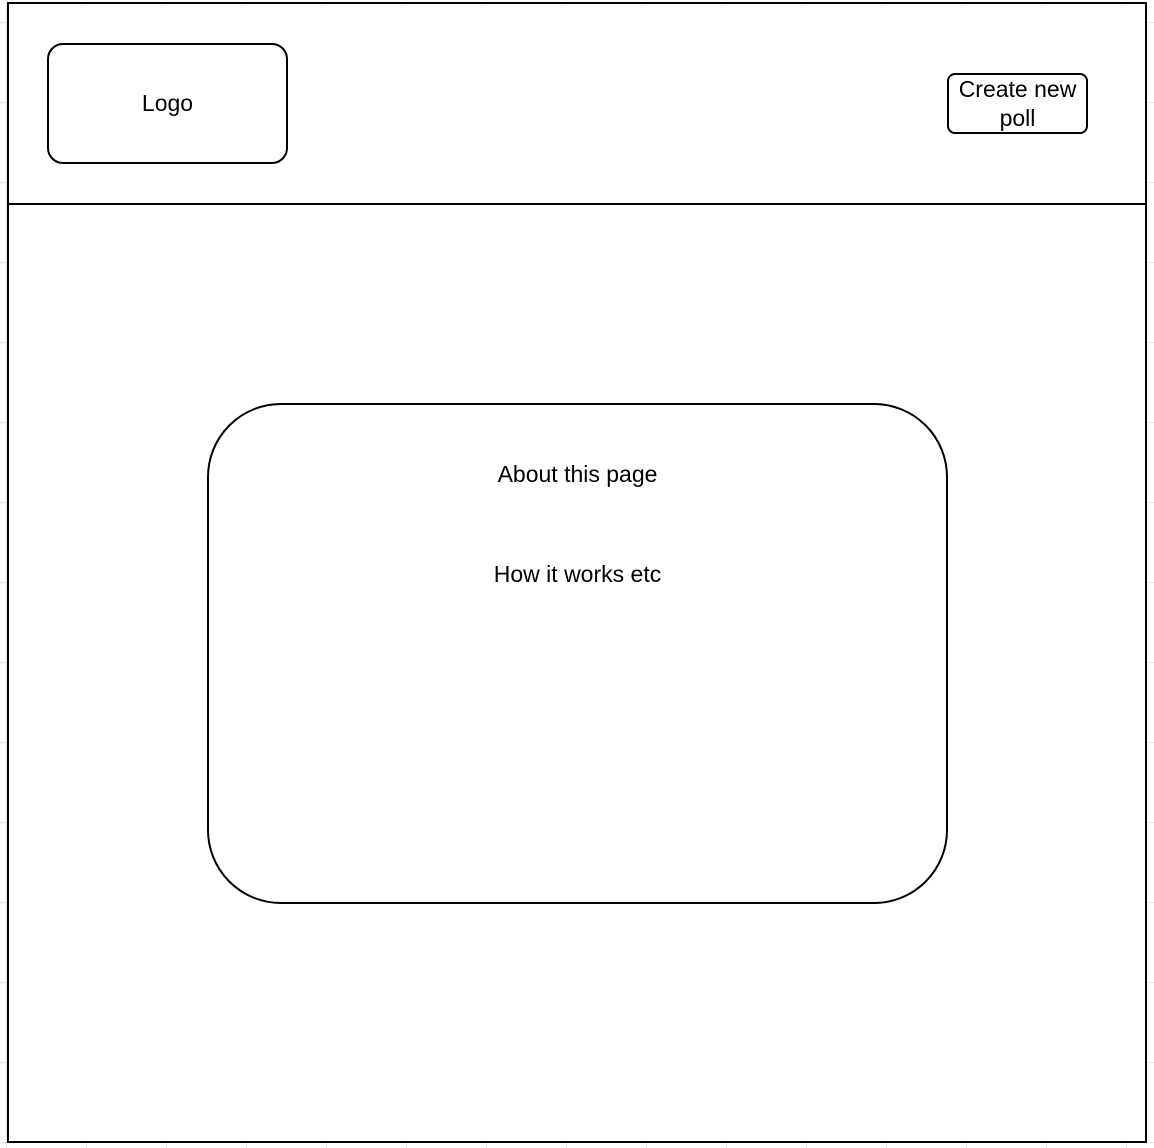 The height and width of the screenshot is (1148, 1154). Describe the element at coordinates (577, 474) in the screenshot. I see `about-title: About this page` at that location.